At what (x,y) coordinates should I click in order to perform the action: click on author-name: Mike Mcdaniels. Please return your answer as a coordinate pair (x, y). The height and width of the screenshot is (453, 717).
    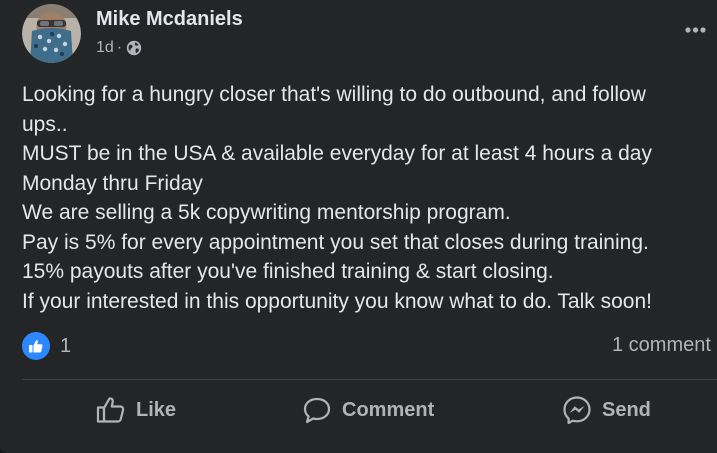
    Looking at the image, I should click on (169, 19).